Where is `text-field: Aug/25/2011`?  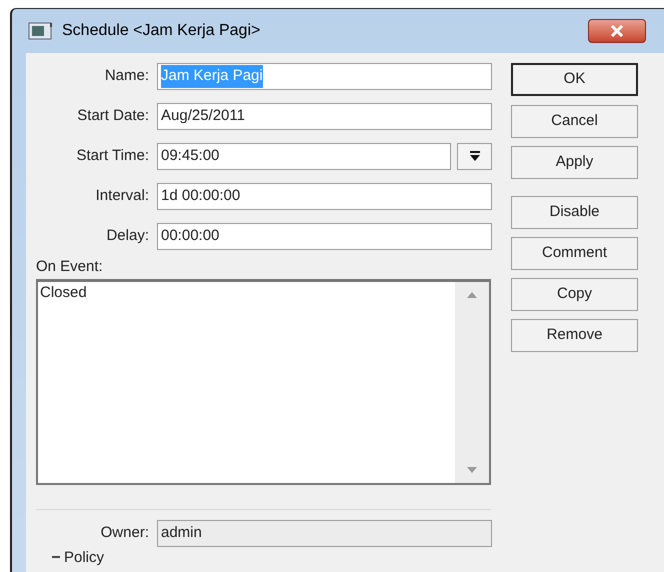 text-field: Aug/25/2011 is located at coordinates (324, 116).